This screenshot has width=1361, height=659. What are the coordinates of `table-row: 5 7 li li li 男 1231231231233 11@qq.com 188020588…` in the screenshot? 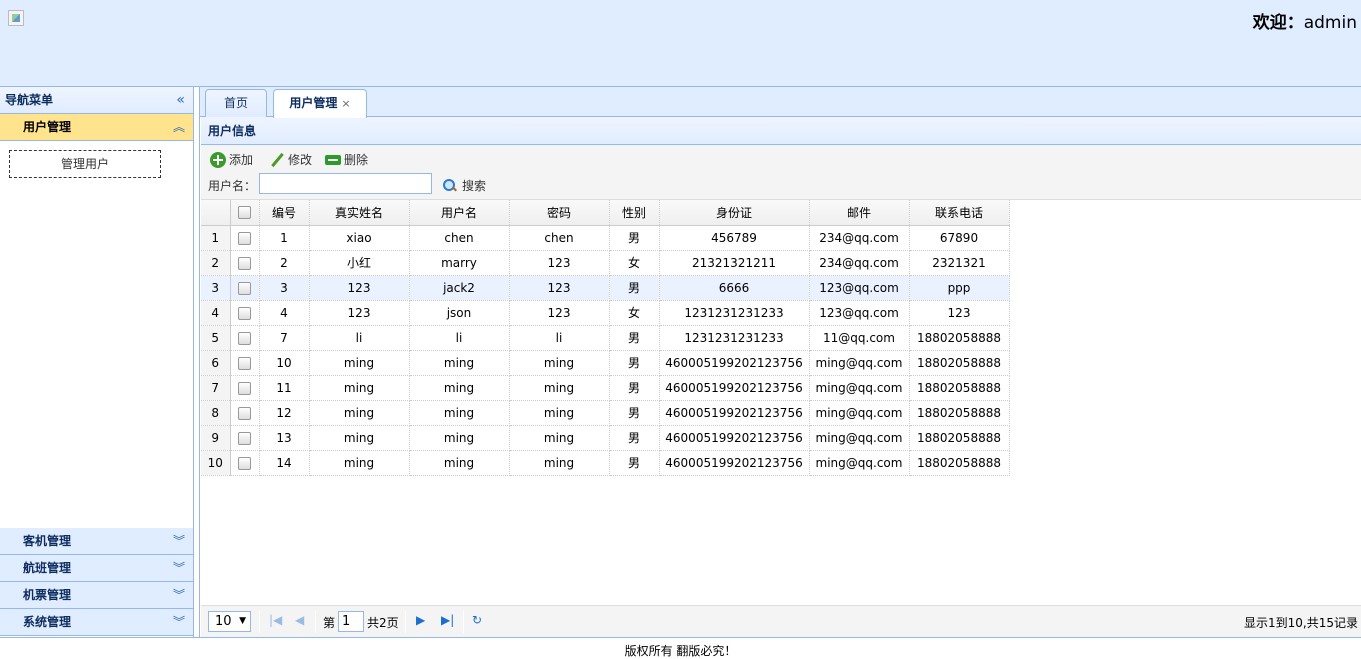 It's located at (605, 338).